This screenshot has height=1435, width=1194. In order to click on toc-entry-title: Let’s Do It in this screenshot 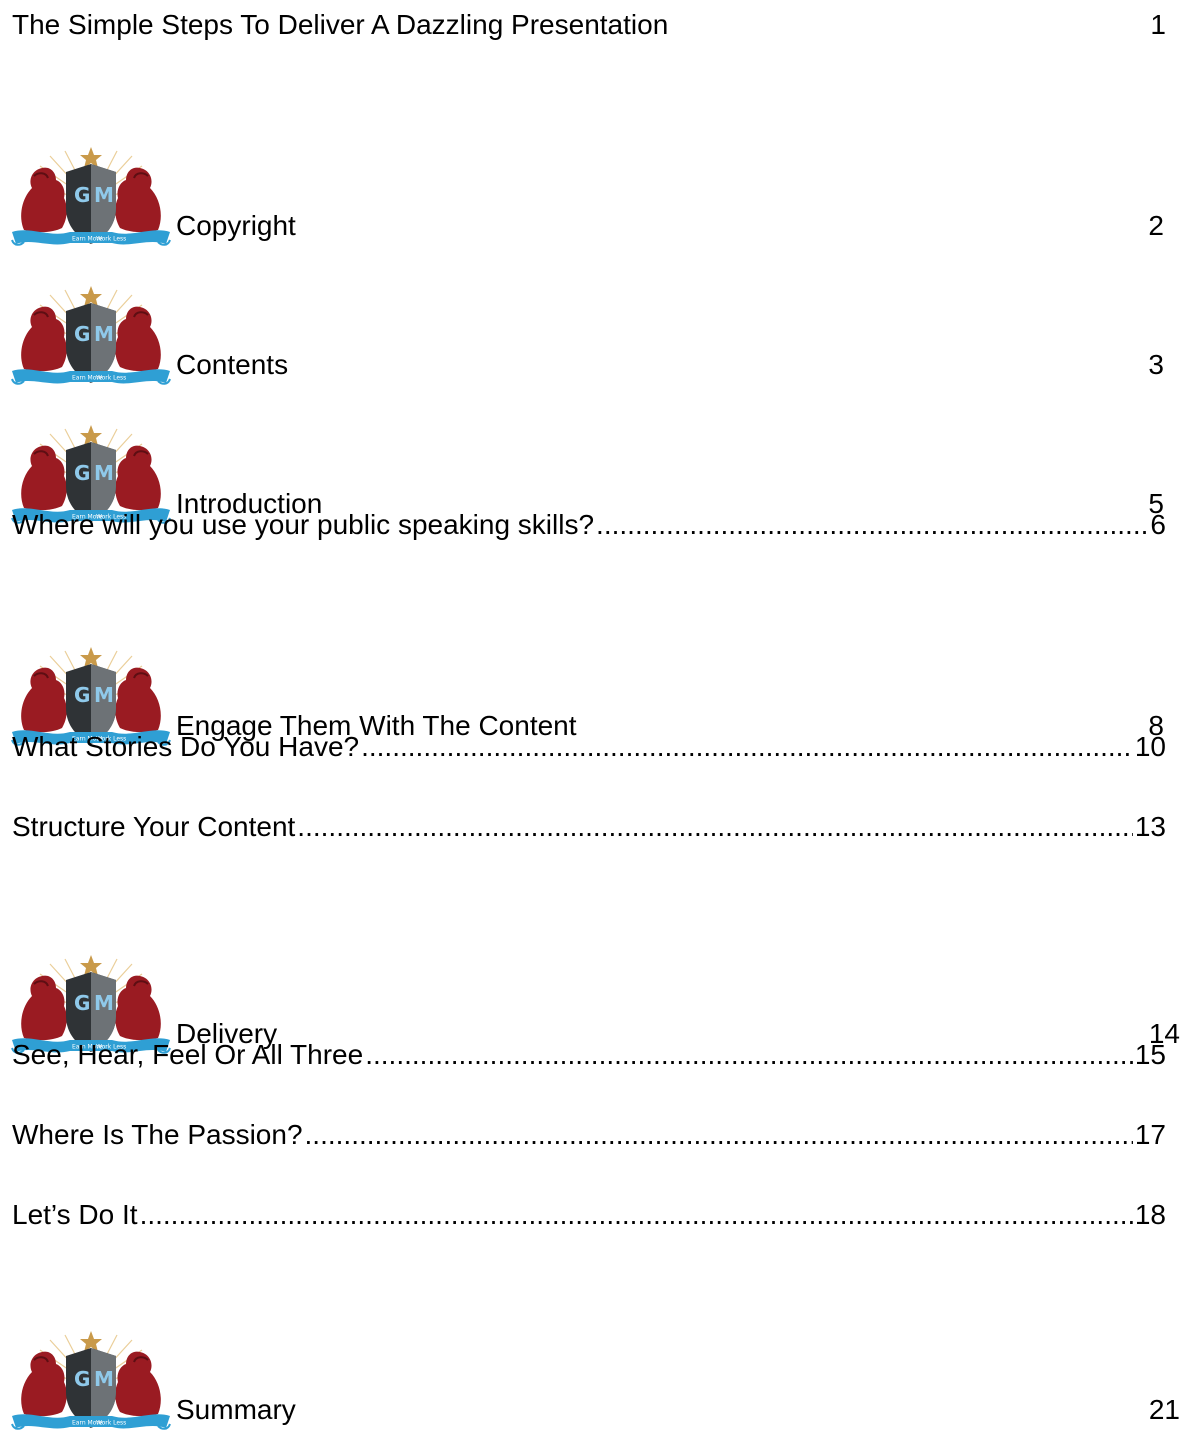, I will do `click(75, 1214)`.